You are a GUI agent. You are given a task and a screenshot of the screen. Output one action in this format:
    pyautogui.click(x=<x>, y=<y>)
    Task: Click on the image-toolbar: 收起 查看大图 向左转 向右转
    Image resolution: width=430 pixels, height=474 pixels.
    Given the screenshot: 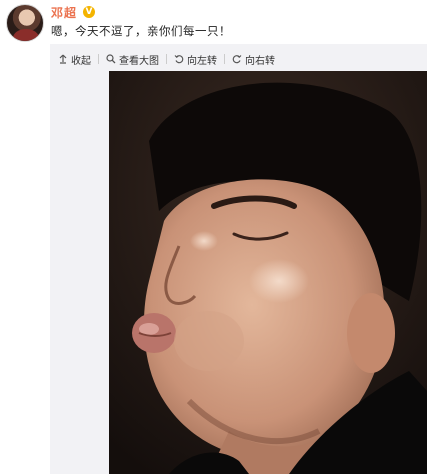 What is the action you would take?
    pyautogui.click(x=166, y=59)
    